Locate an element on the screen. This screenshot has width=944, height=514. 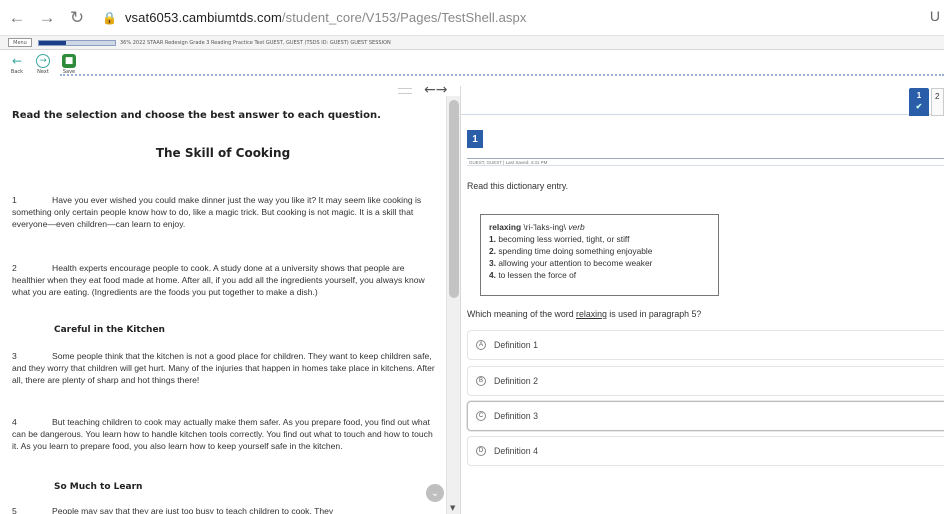
back-tool: ← Back is located at coordinates (17, 64).